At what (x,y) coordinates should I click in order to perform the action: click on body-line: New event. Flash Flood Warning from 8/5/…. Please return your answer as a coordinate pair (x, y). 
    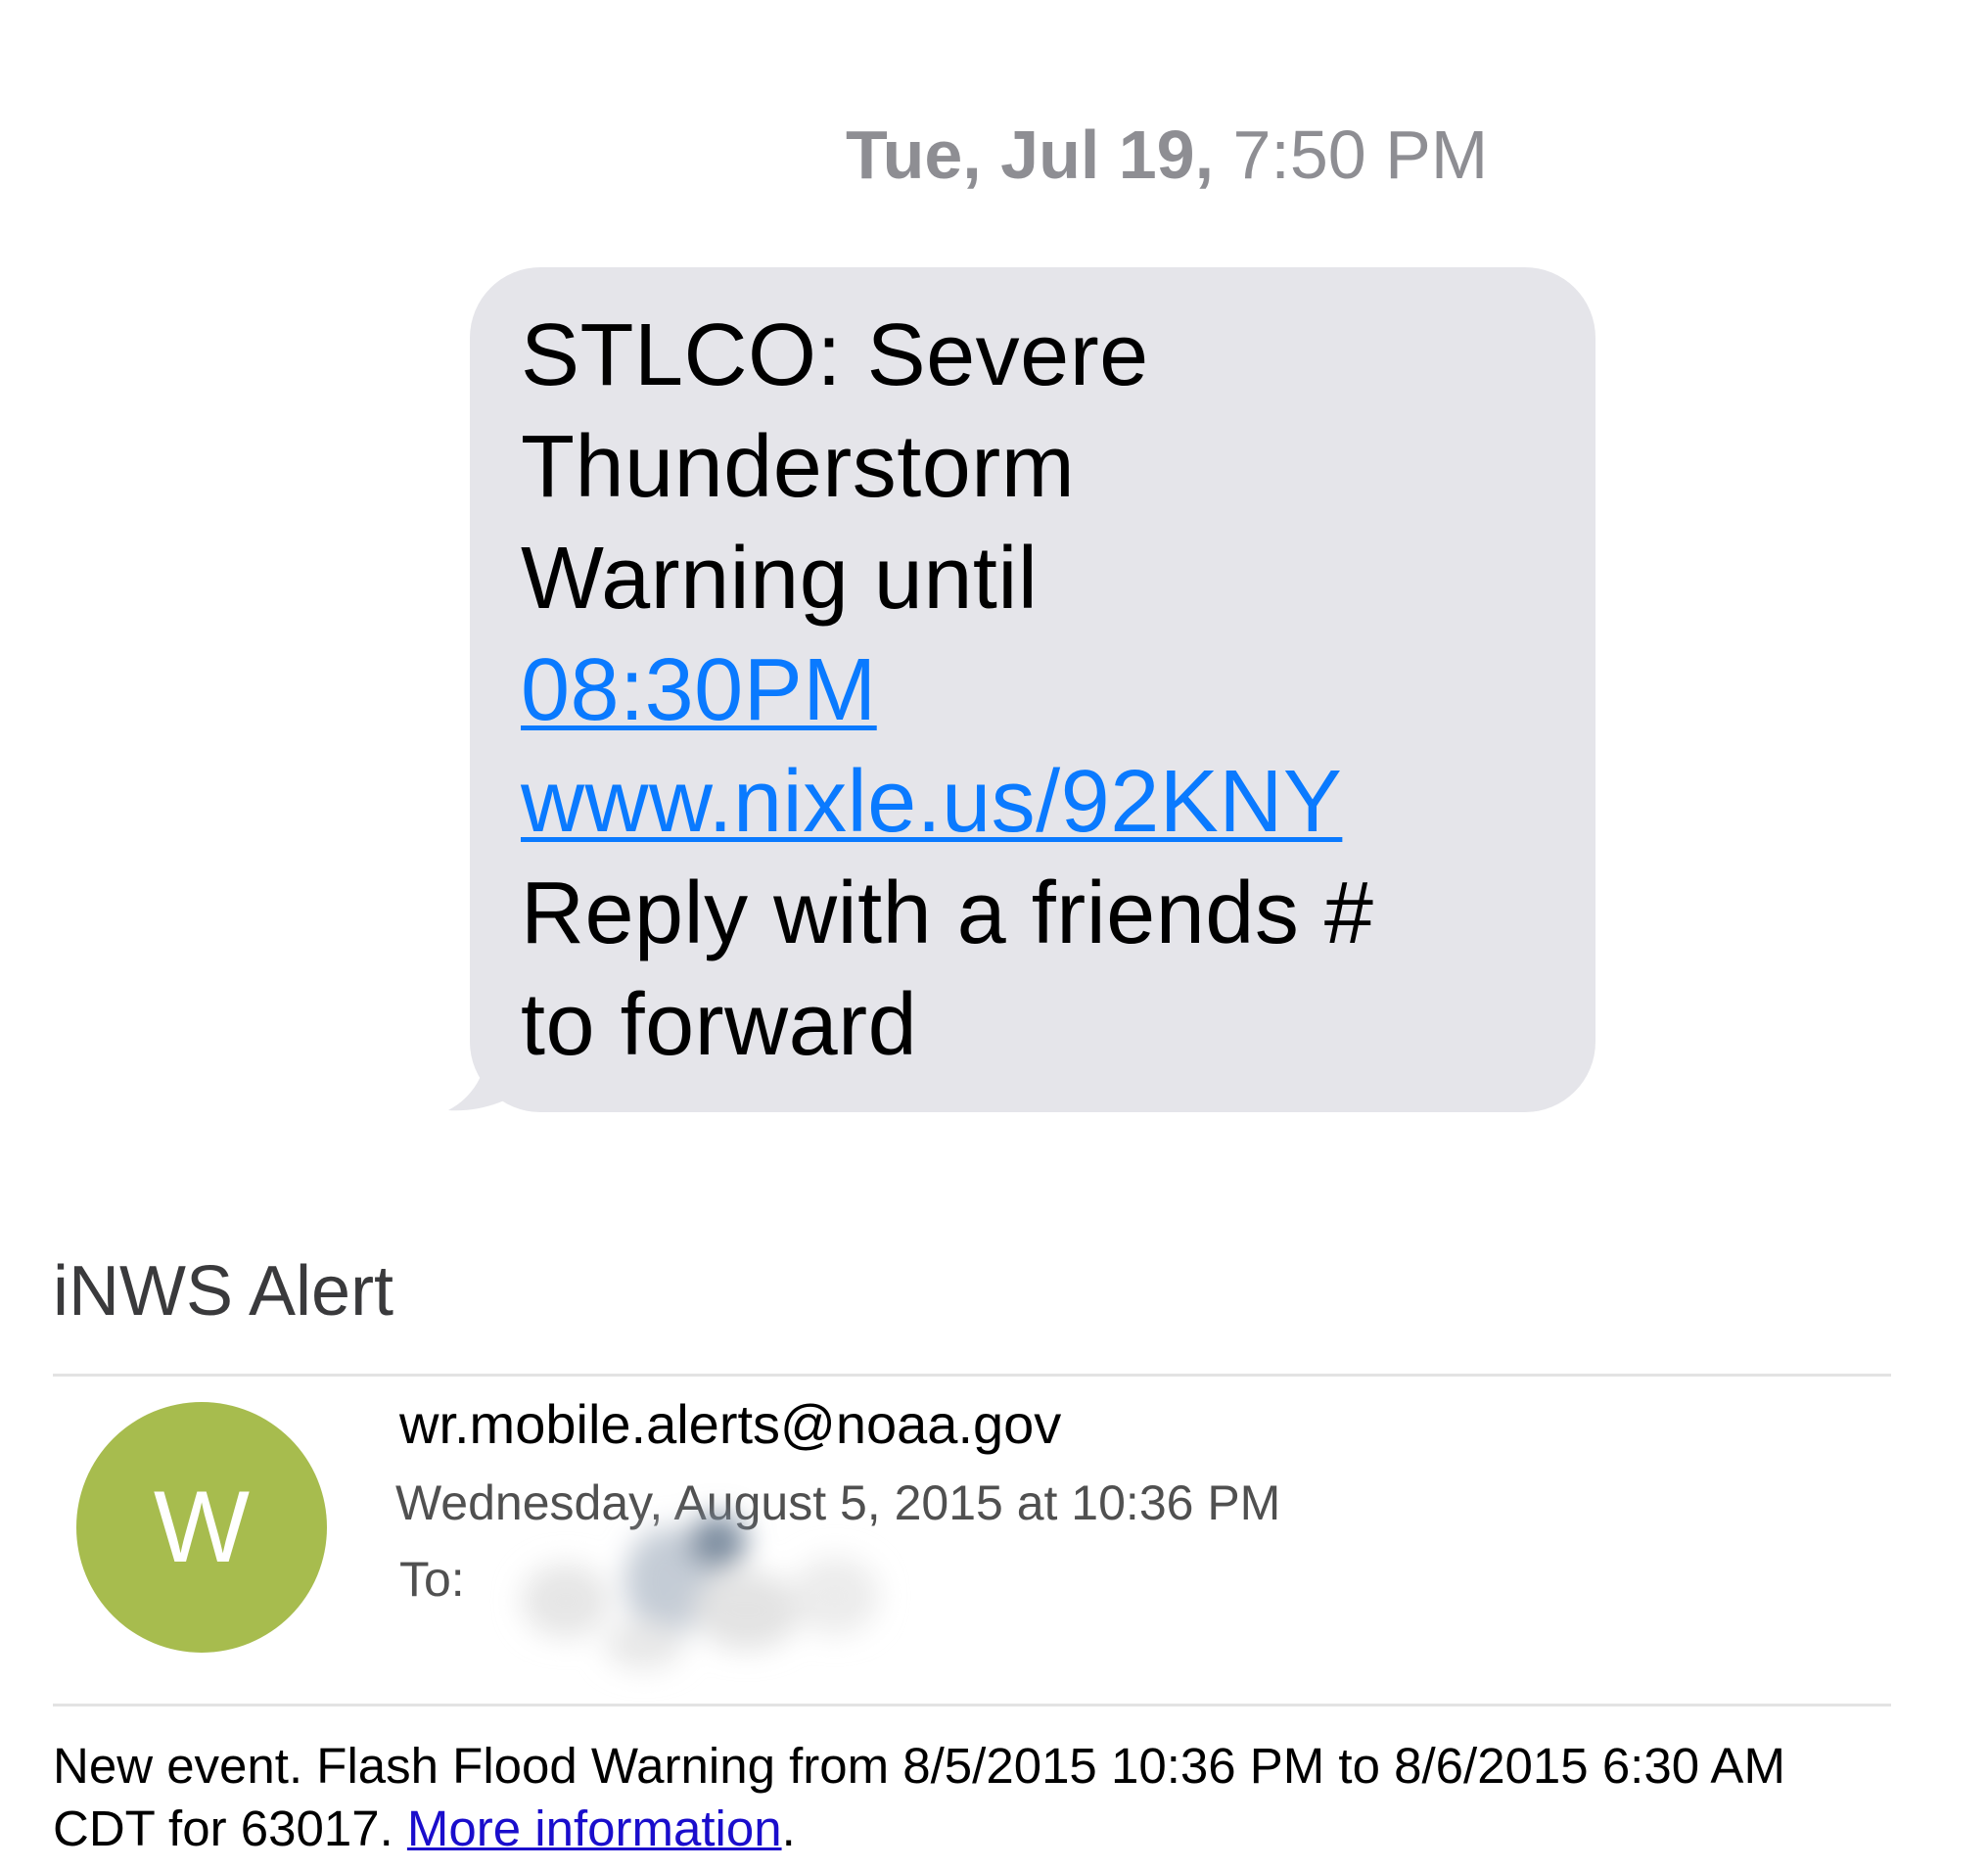
    Looking at the image, I should click on (919, 1766).